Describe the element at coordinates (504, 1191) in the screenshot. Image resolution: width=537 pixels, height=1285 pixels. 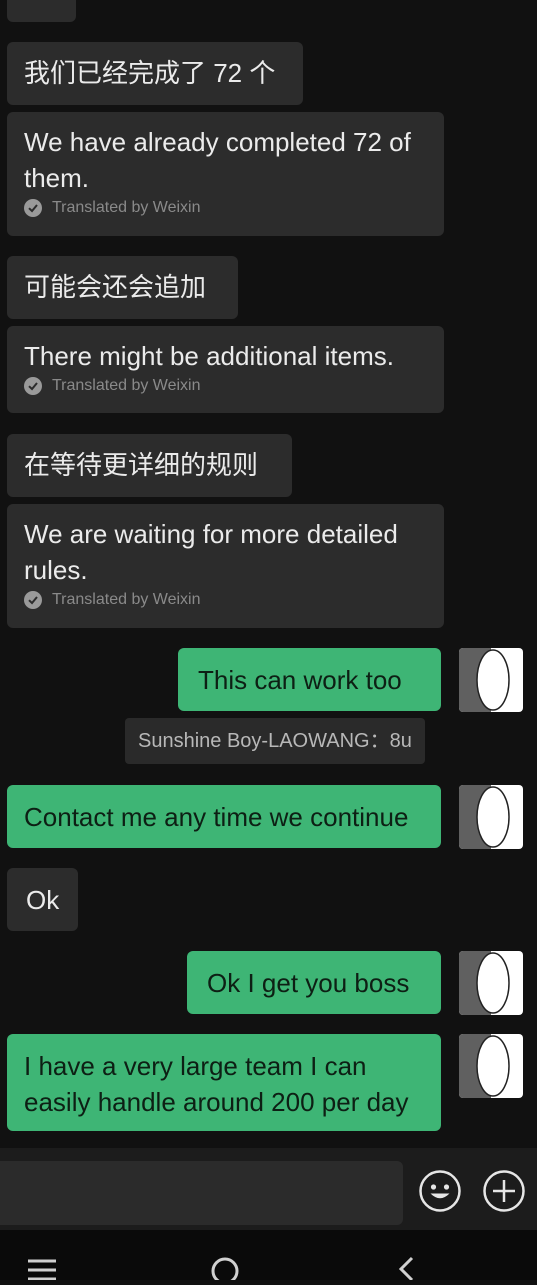
I see `plus-circle-icon` at that location.